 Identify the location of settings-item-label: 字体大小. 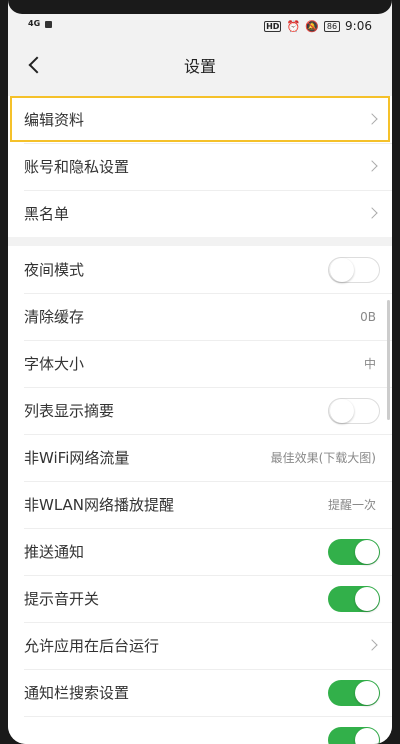
(54, 364).